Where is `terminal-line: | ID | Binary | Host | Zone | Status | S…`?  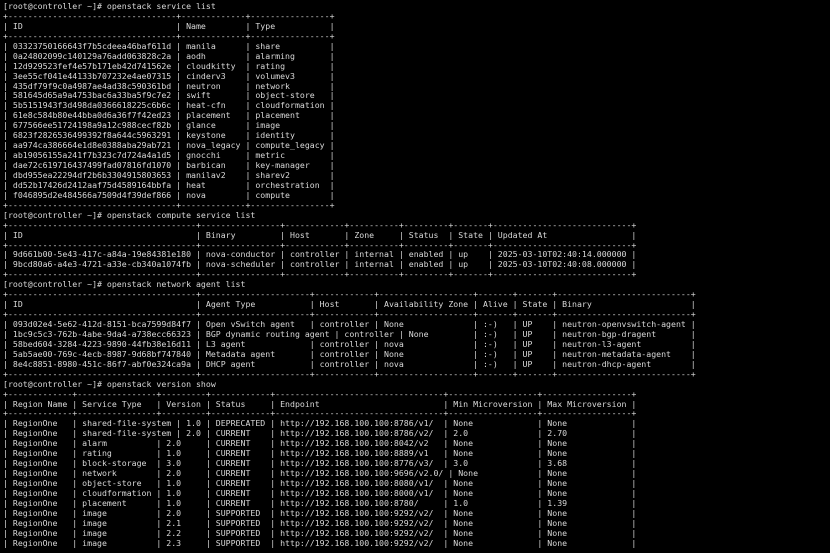 terminal-line: | ID | Binary | Host | Zone | Status | S… is located at coordinates (320, 234).